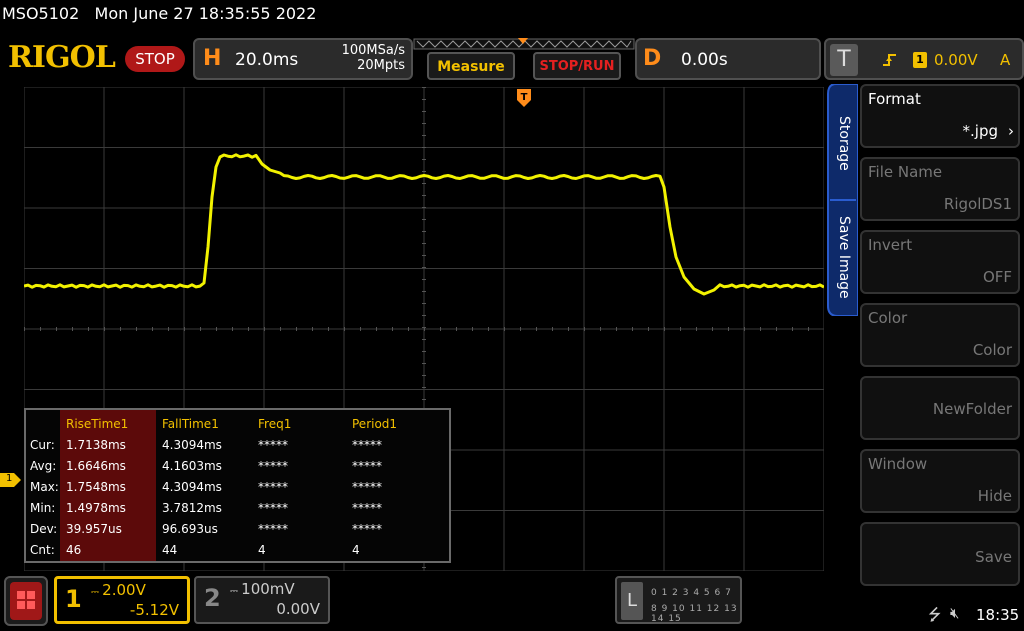 This screenshot has height=631, width=1024. I want to click on chevron-right-icon: ›, so click(1011, 131).